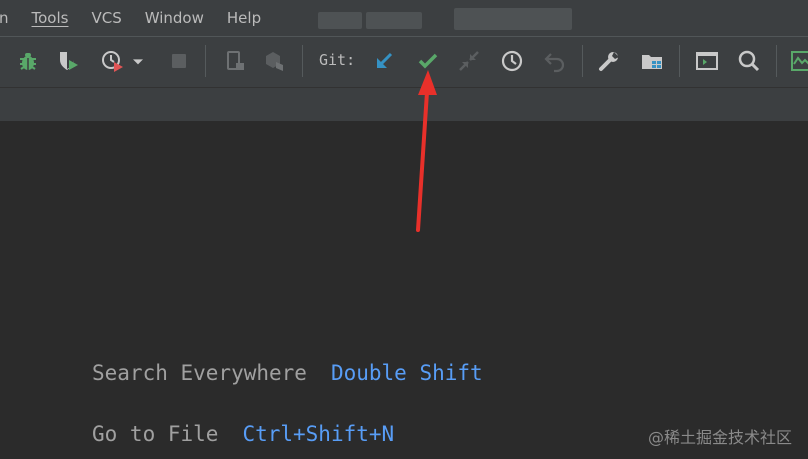  What do you see at coordinates (404, 61) in the screenshot?
I see `main-toolbar: Git:` at bounding box center [404, 61].